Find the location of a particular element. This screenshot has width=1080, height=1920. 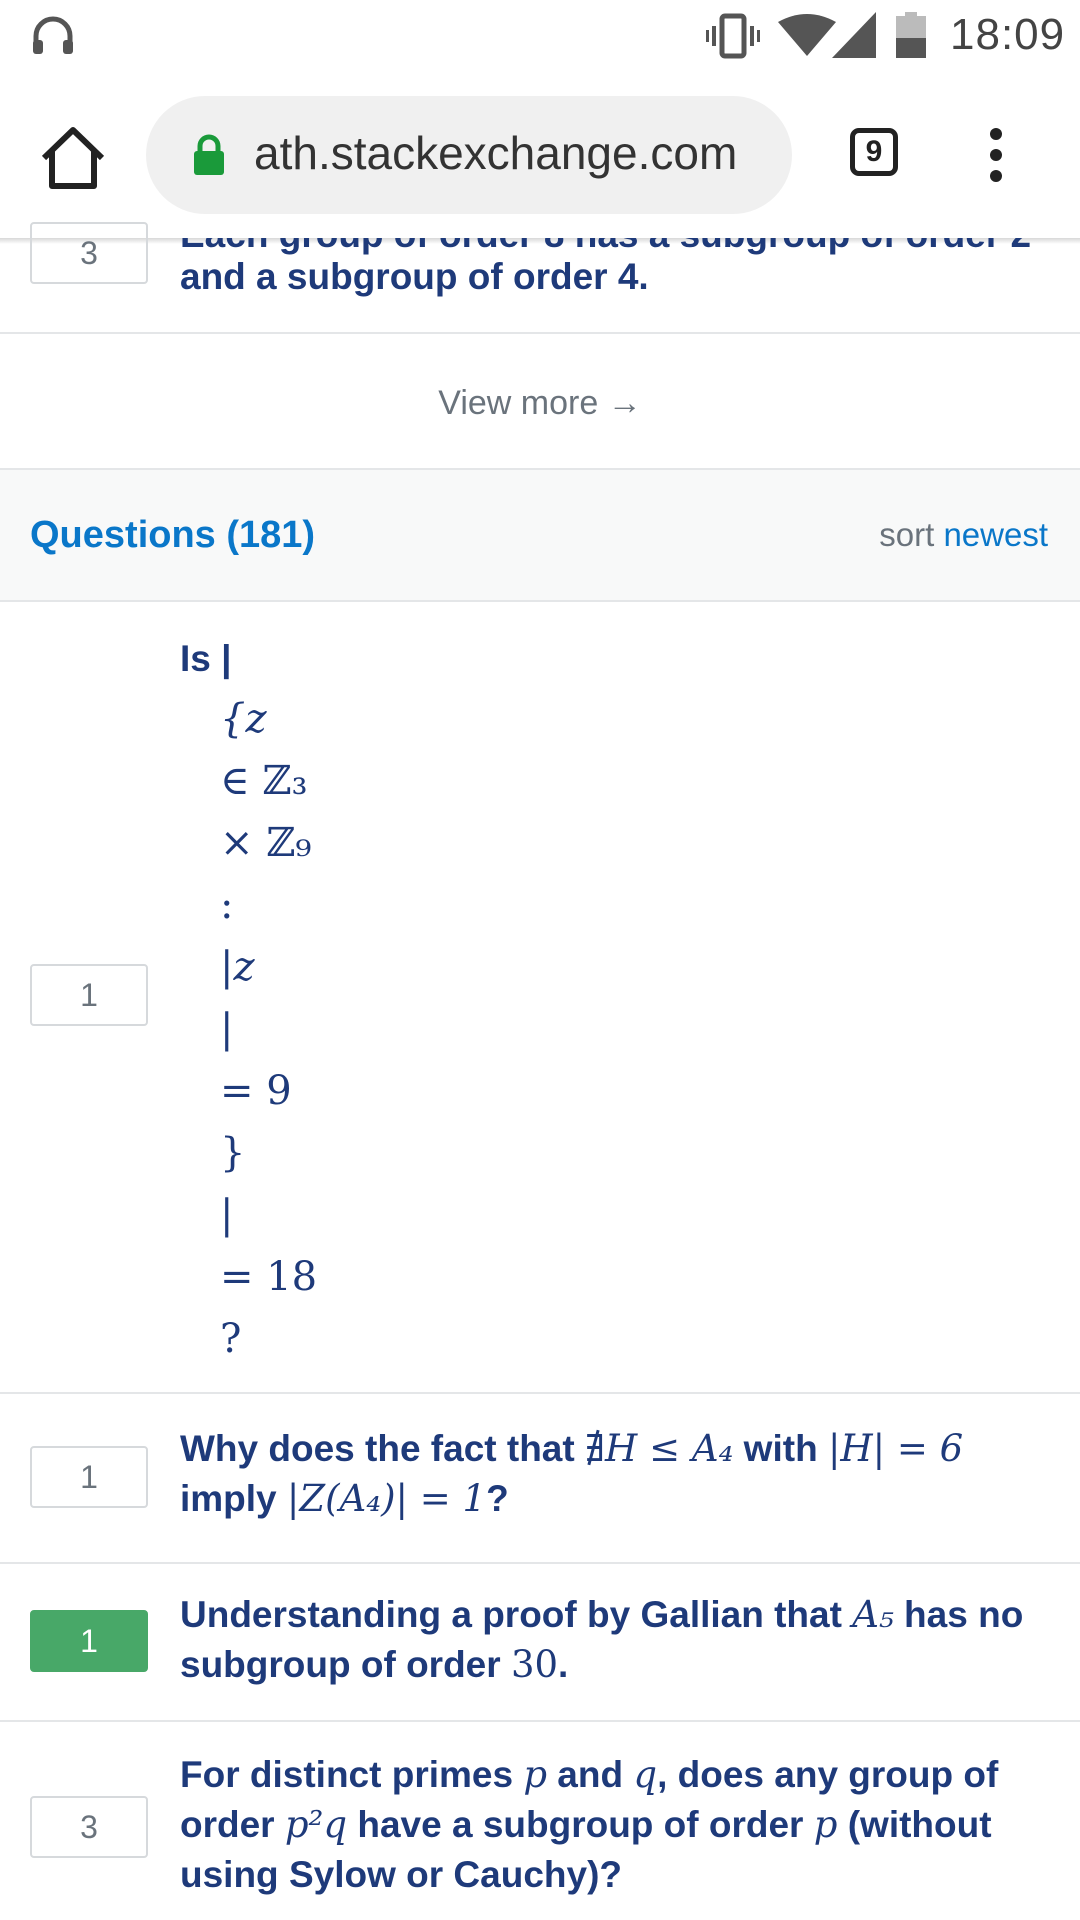

title-text: Why does the fact that is located at coordinates (382, 1448).